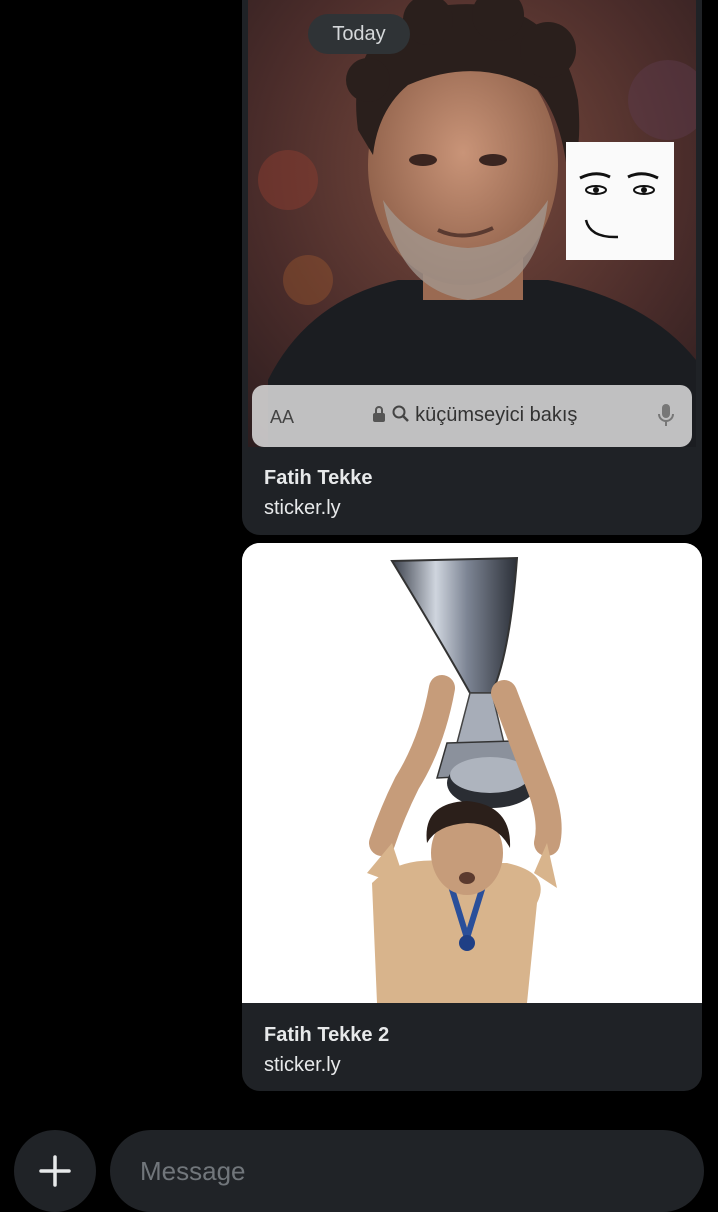  I want to click on message-placeholder: Message, so click(193, 1171).